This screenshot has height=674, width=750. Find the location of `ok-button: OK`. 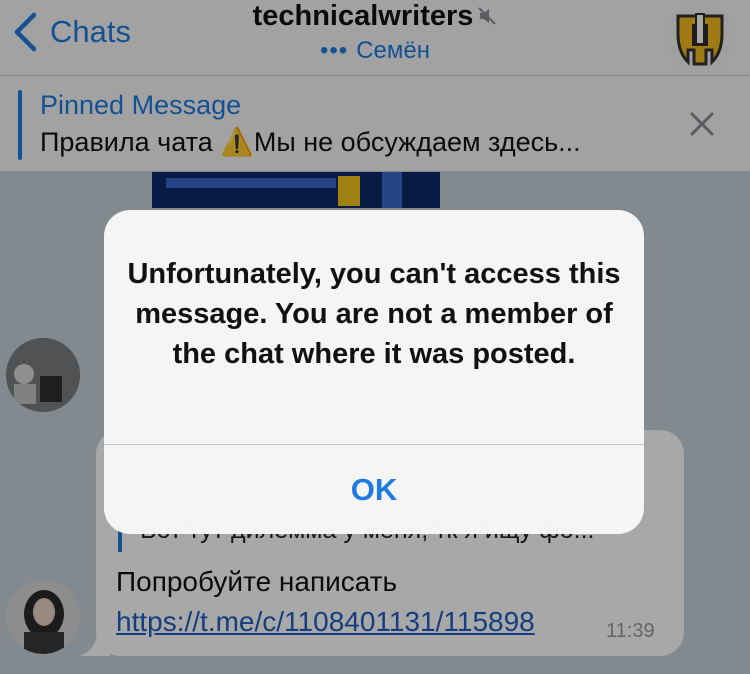

ok-button: OK is located at coordinates (374, 489).